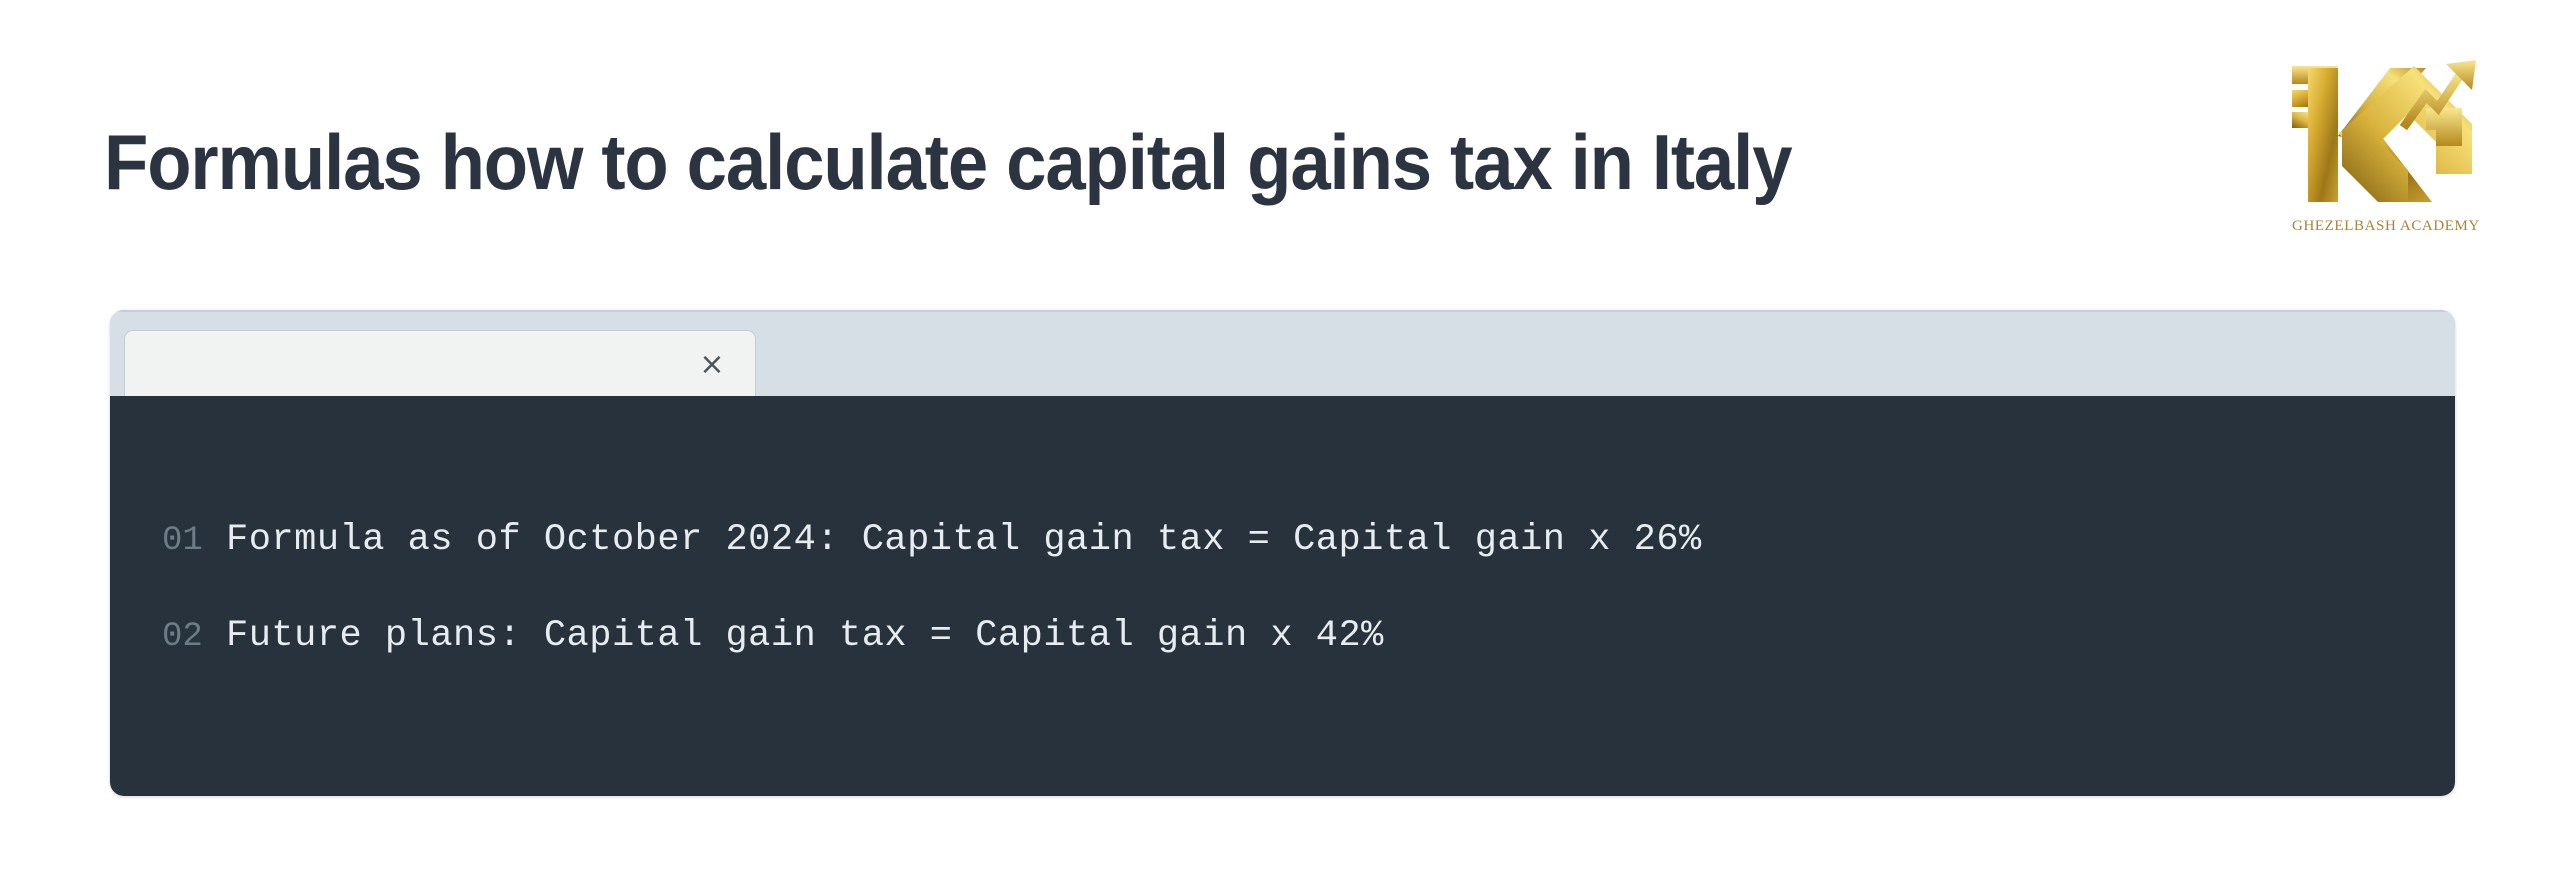  I want to click on logo-wordmark: GHEZELBASH ACADEMY, so click(2386, 226).